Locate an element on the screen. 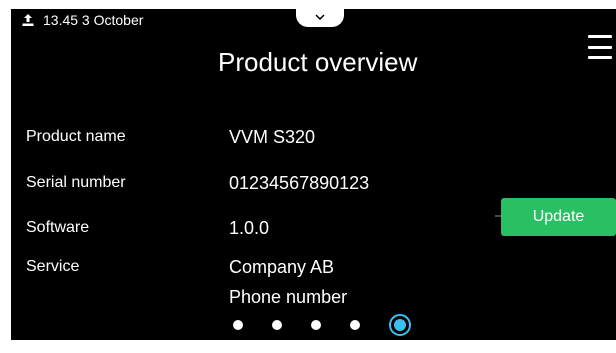 This screenshot has height=353, width=616. product-name-label: Product name is located at coordinates (76, 136).